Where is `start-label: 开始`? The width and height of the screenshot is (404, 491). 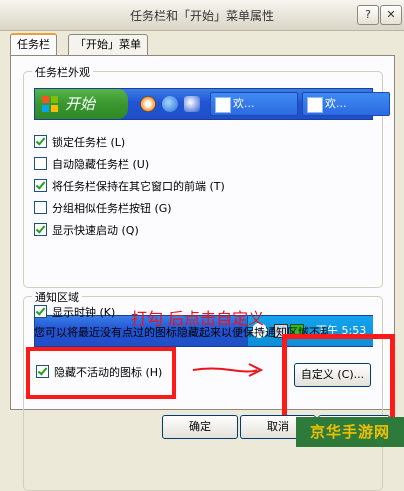
start-label: 开始 is located at coordinates (80, 104).